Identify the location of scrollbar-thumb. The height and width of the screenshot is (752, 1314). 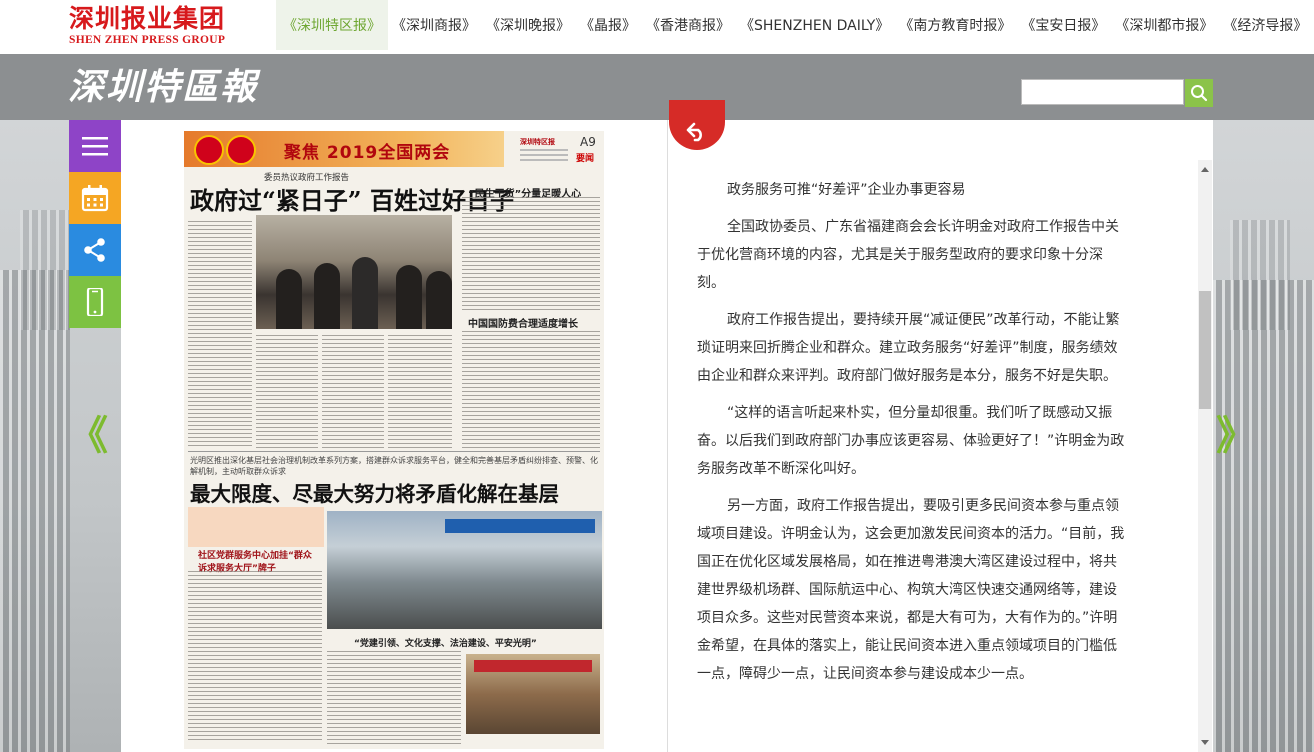
(1205, 350).